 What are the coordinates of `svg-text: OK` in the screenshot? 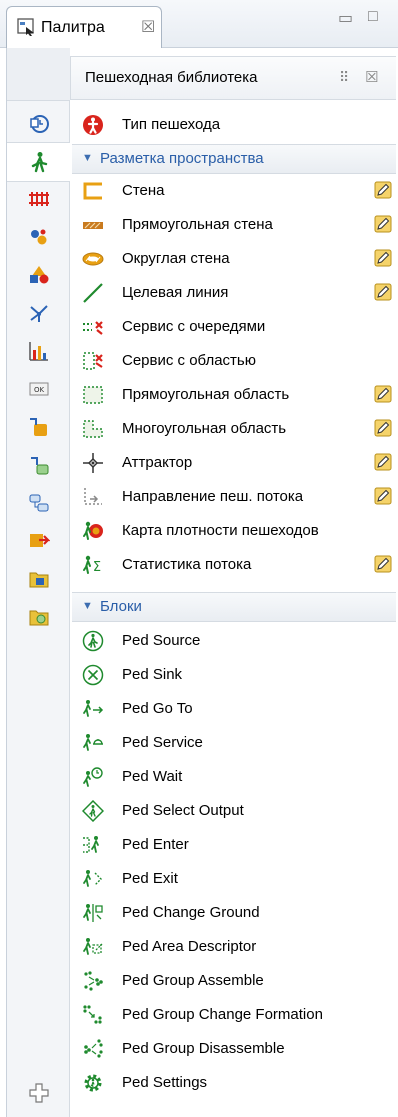 It's located at (38, 390).